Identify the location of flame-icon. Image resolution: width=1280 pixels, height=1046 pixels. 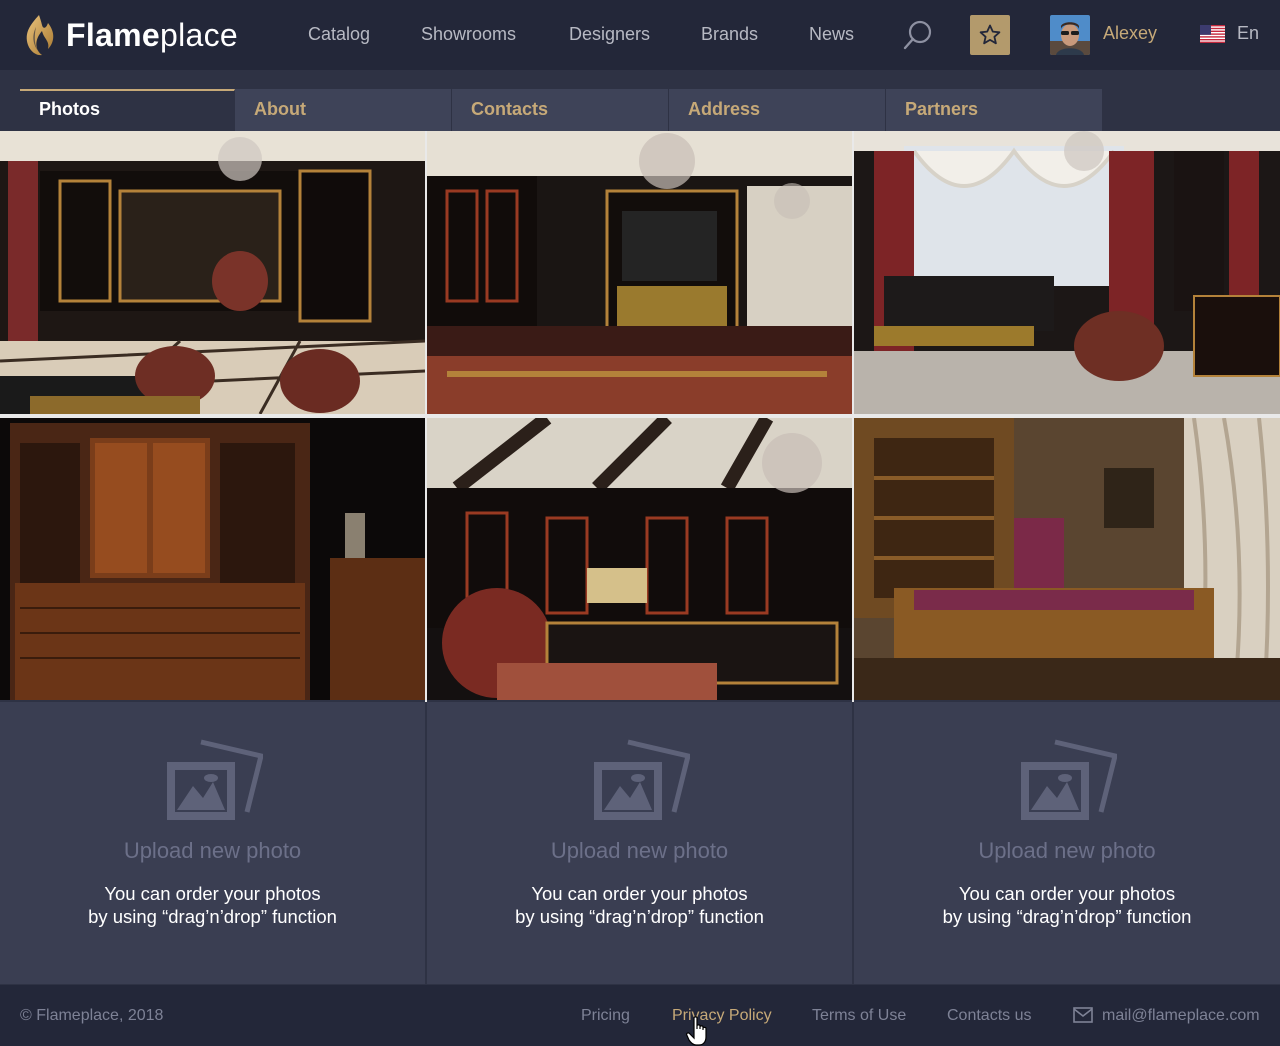
(40, 35).